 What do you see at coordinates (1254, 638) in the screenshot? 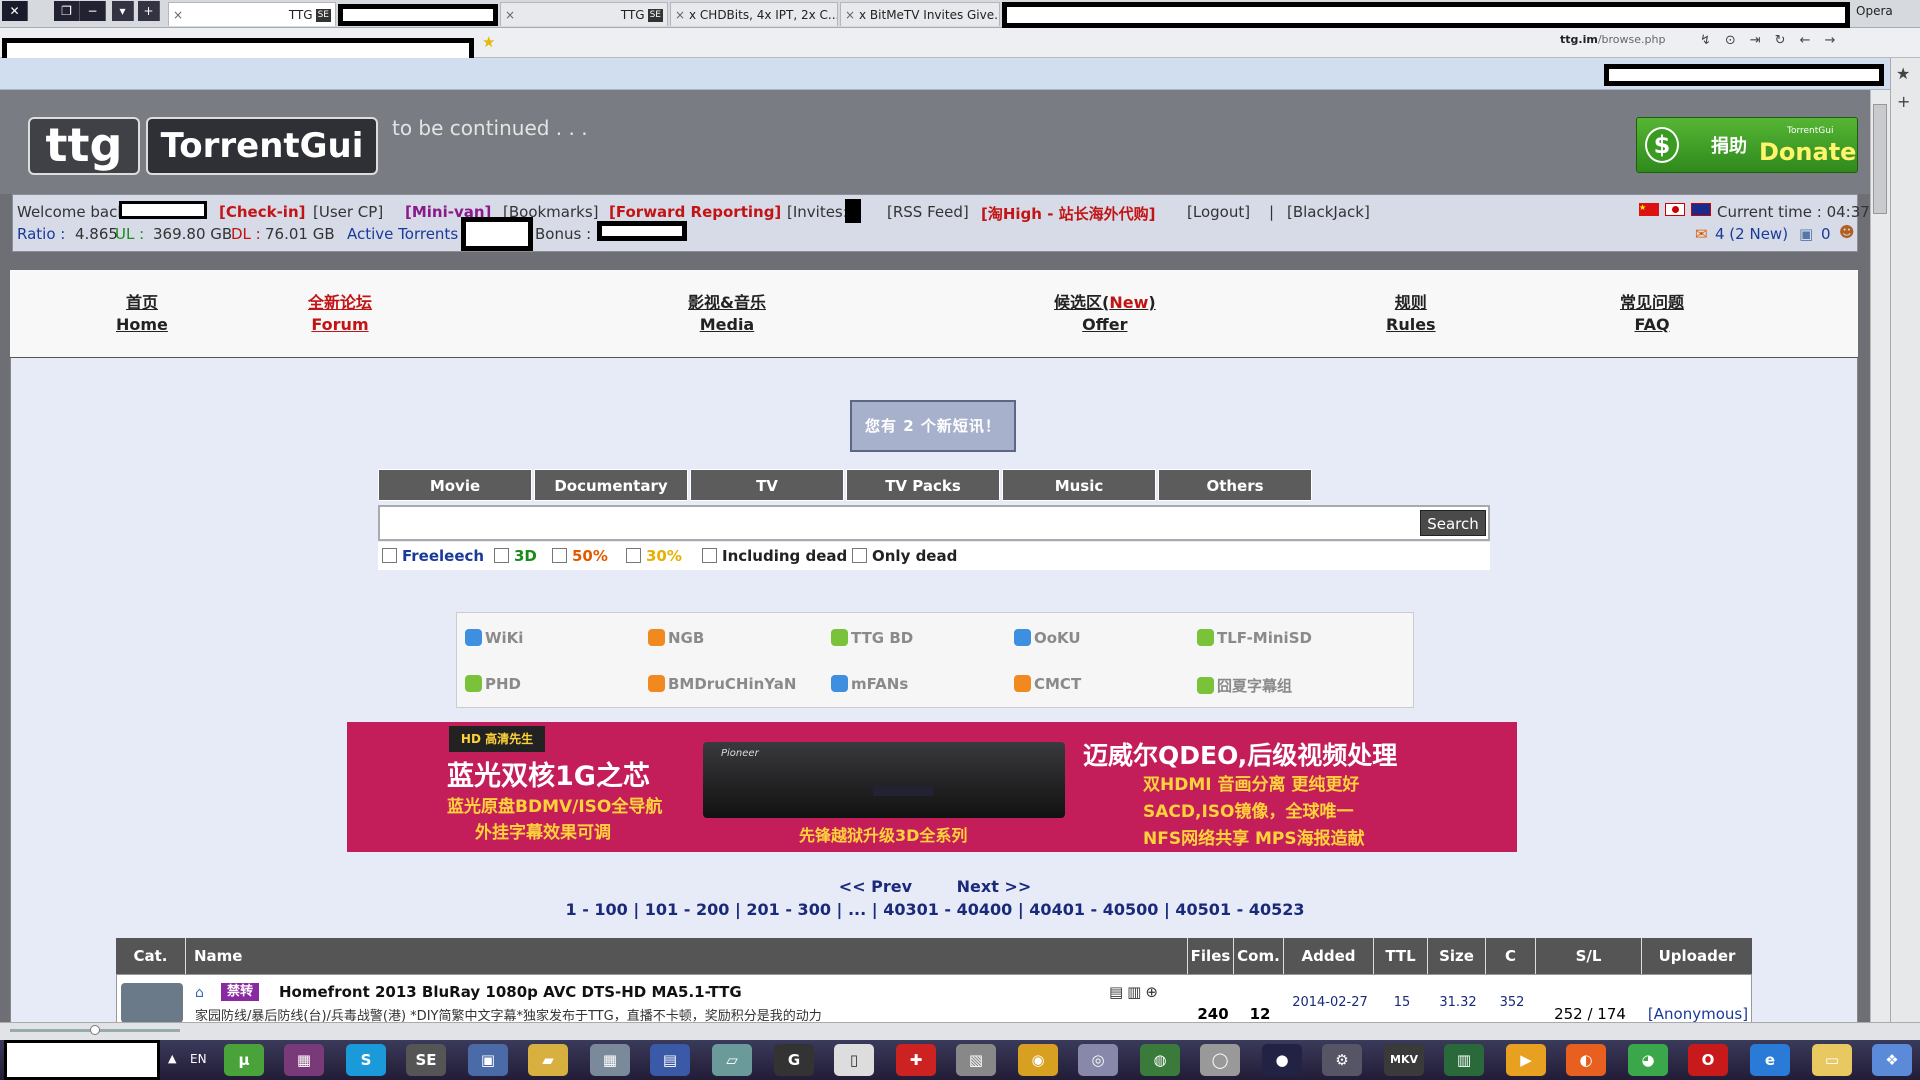
I see `partner-link: TLF-MiniSD` at bounding box center [1254, 638].